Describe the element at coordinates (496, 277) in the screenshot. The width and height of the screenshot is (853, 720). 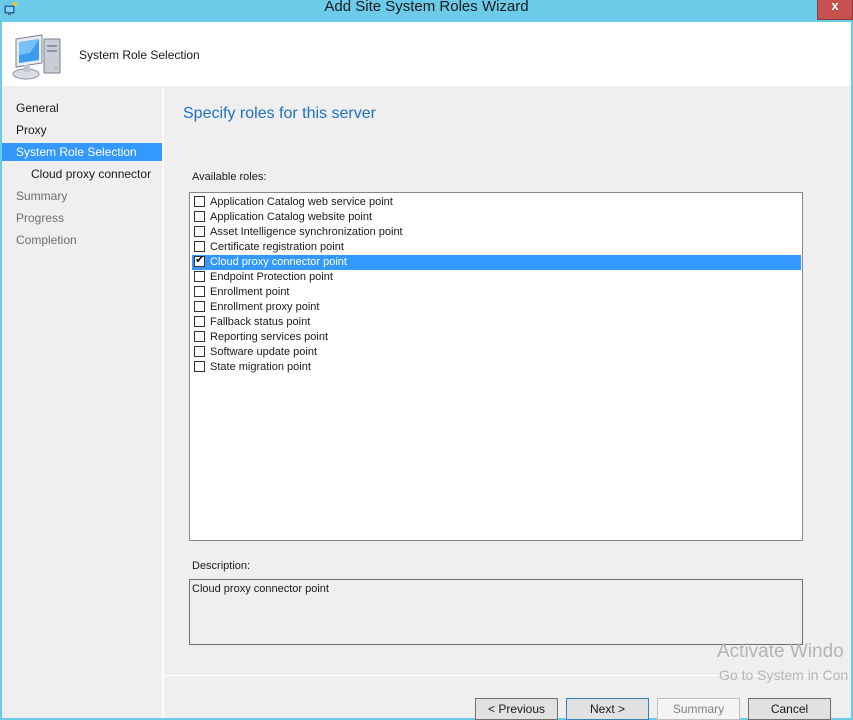
I see `role-list-item: Endpoint Protection point` at that location.